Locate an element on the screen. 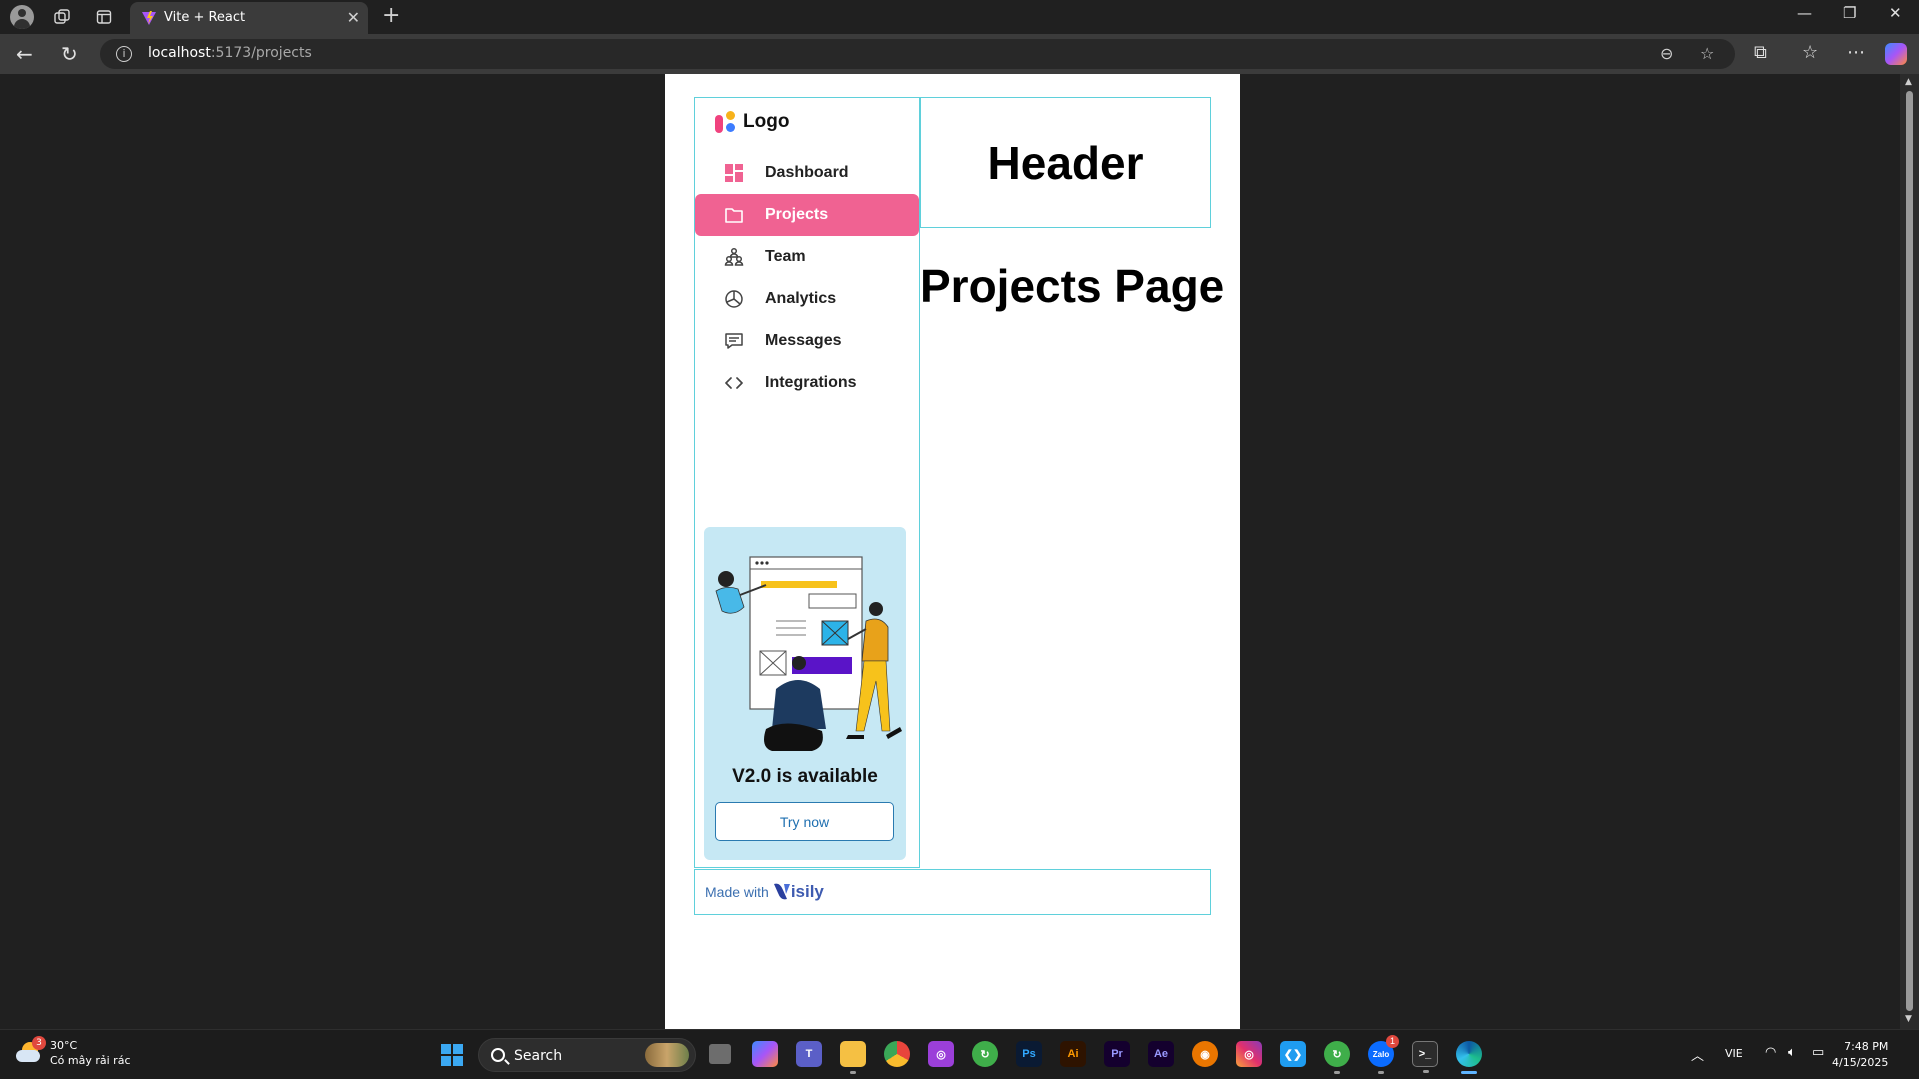 This screenshot has height=1079, width=1919. vite-favicon-icon is located at coordinates (149, 18).